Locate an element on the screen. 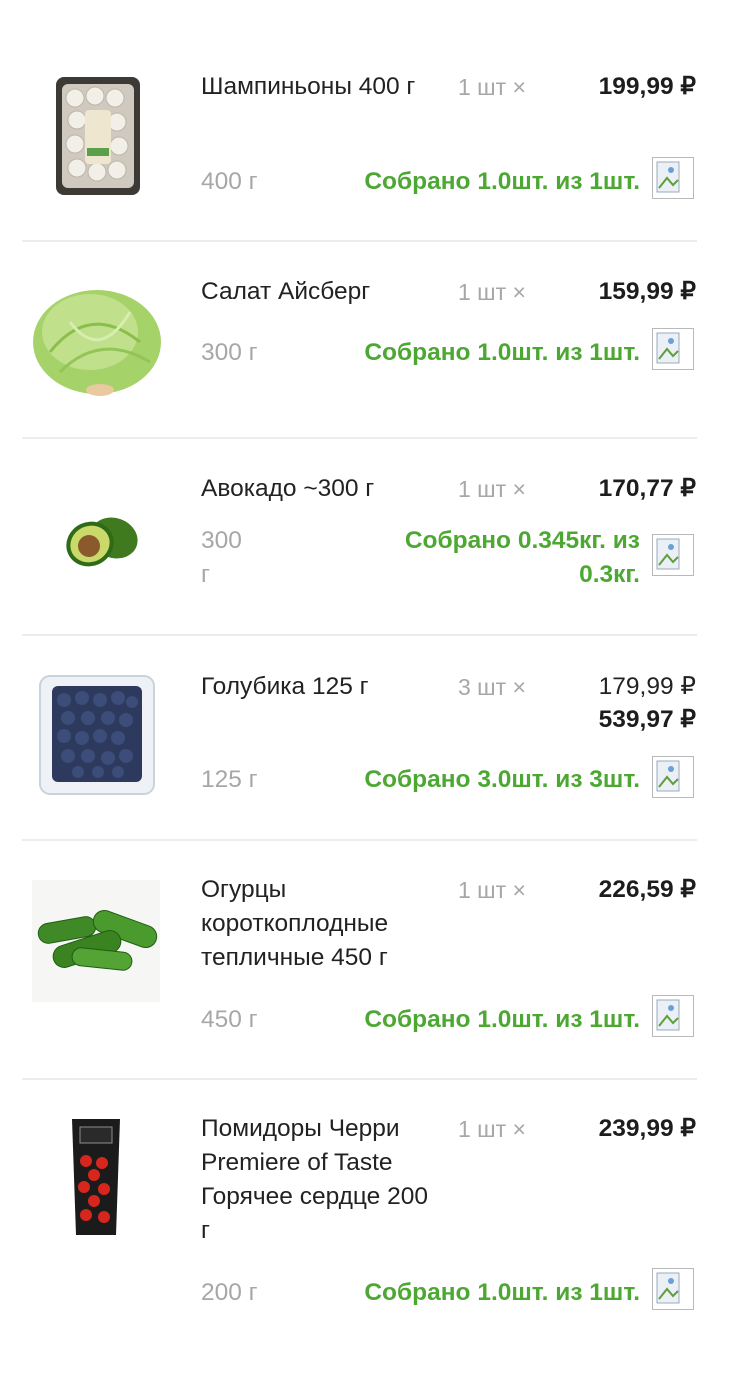 Image resolution: width=740 pixels, height=1390 pixels. item-name: Шампиньоны 400 г is located at coordinates (308, 86).